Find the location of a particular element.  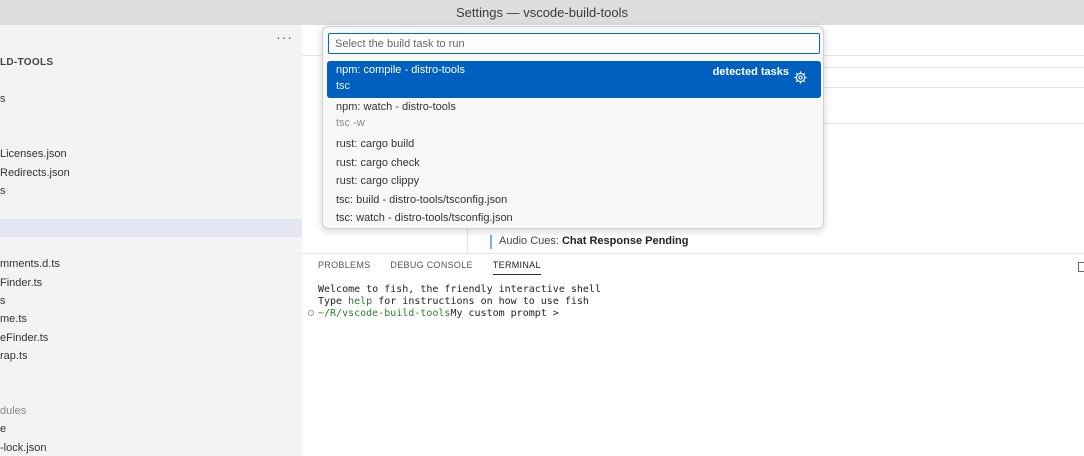

explorer-item: e is located at coordinates (3, 429).